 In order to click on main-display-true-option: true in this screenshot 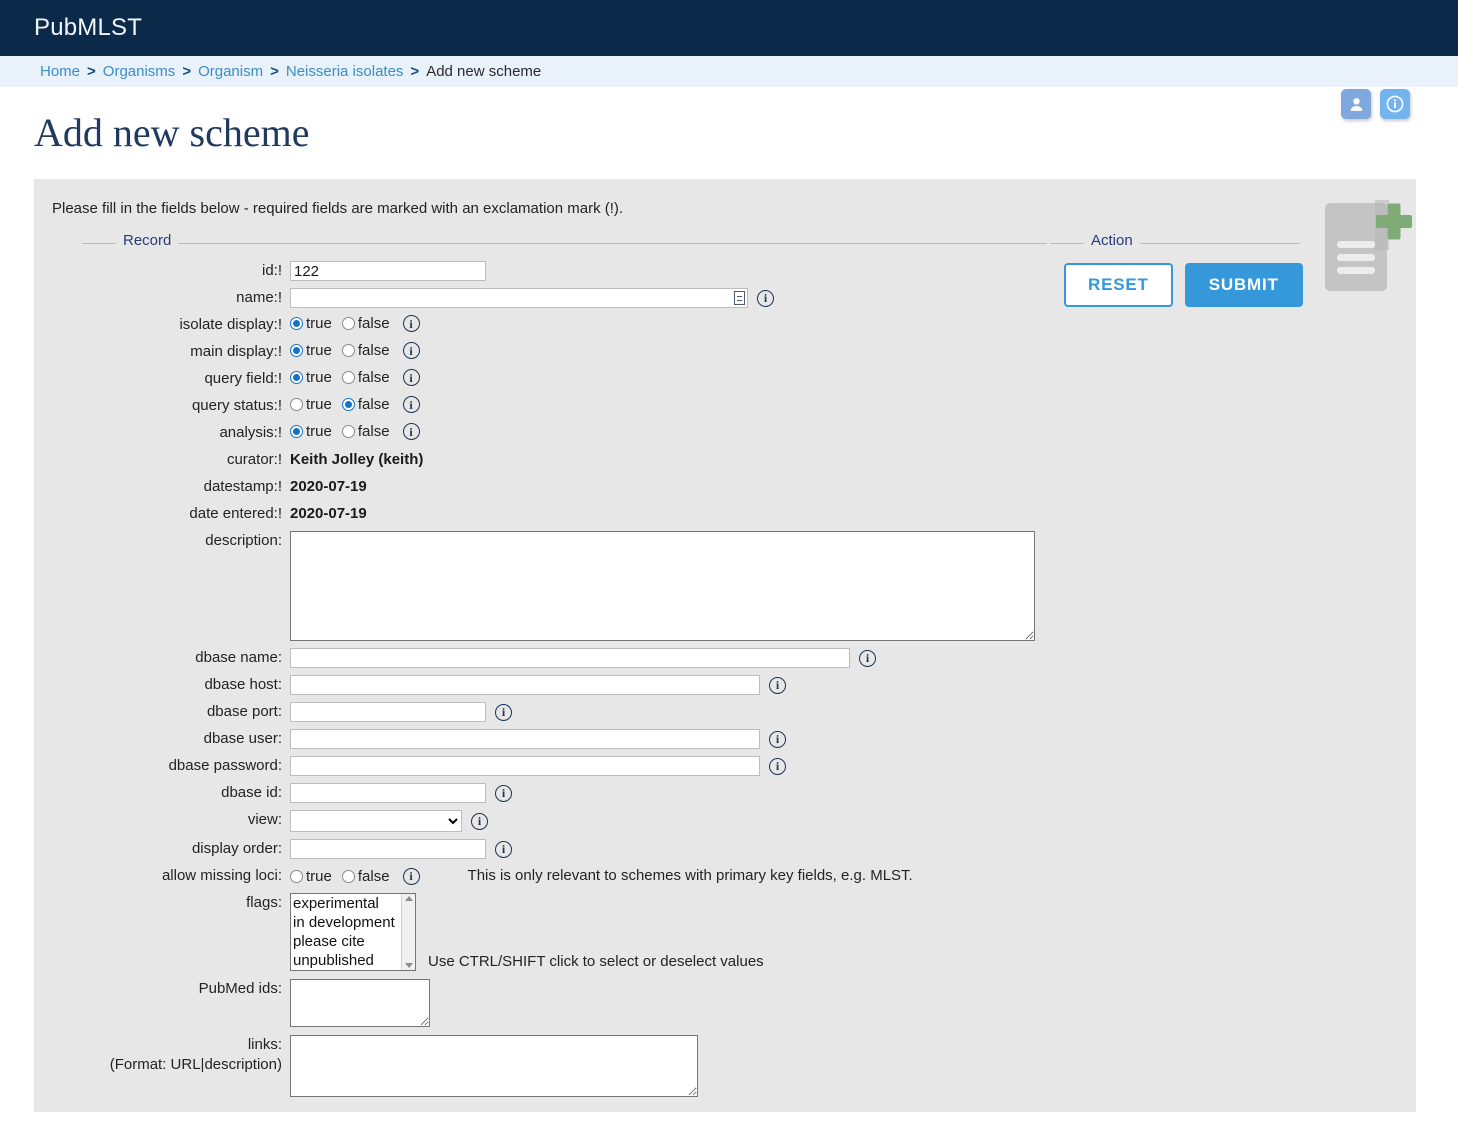, I will do `click(311, 350)`.